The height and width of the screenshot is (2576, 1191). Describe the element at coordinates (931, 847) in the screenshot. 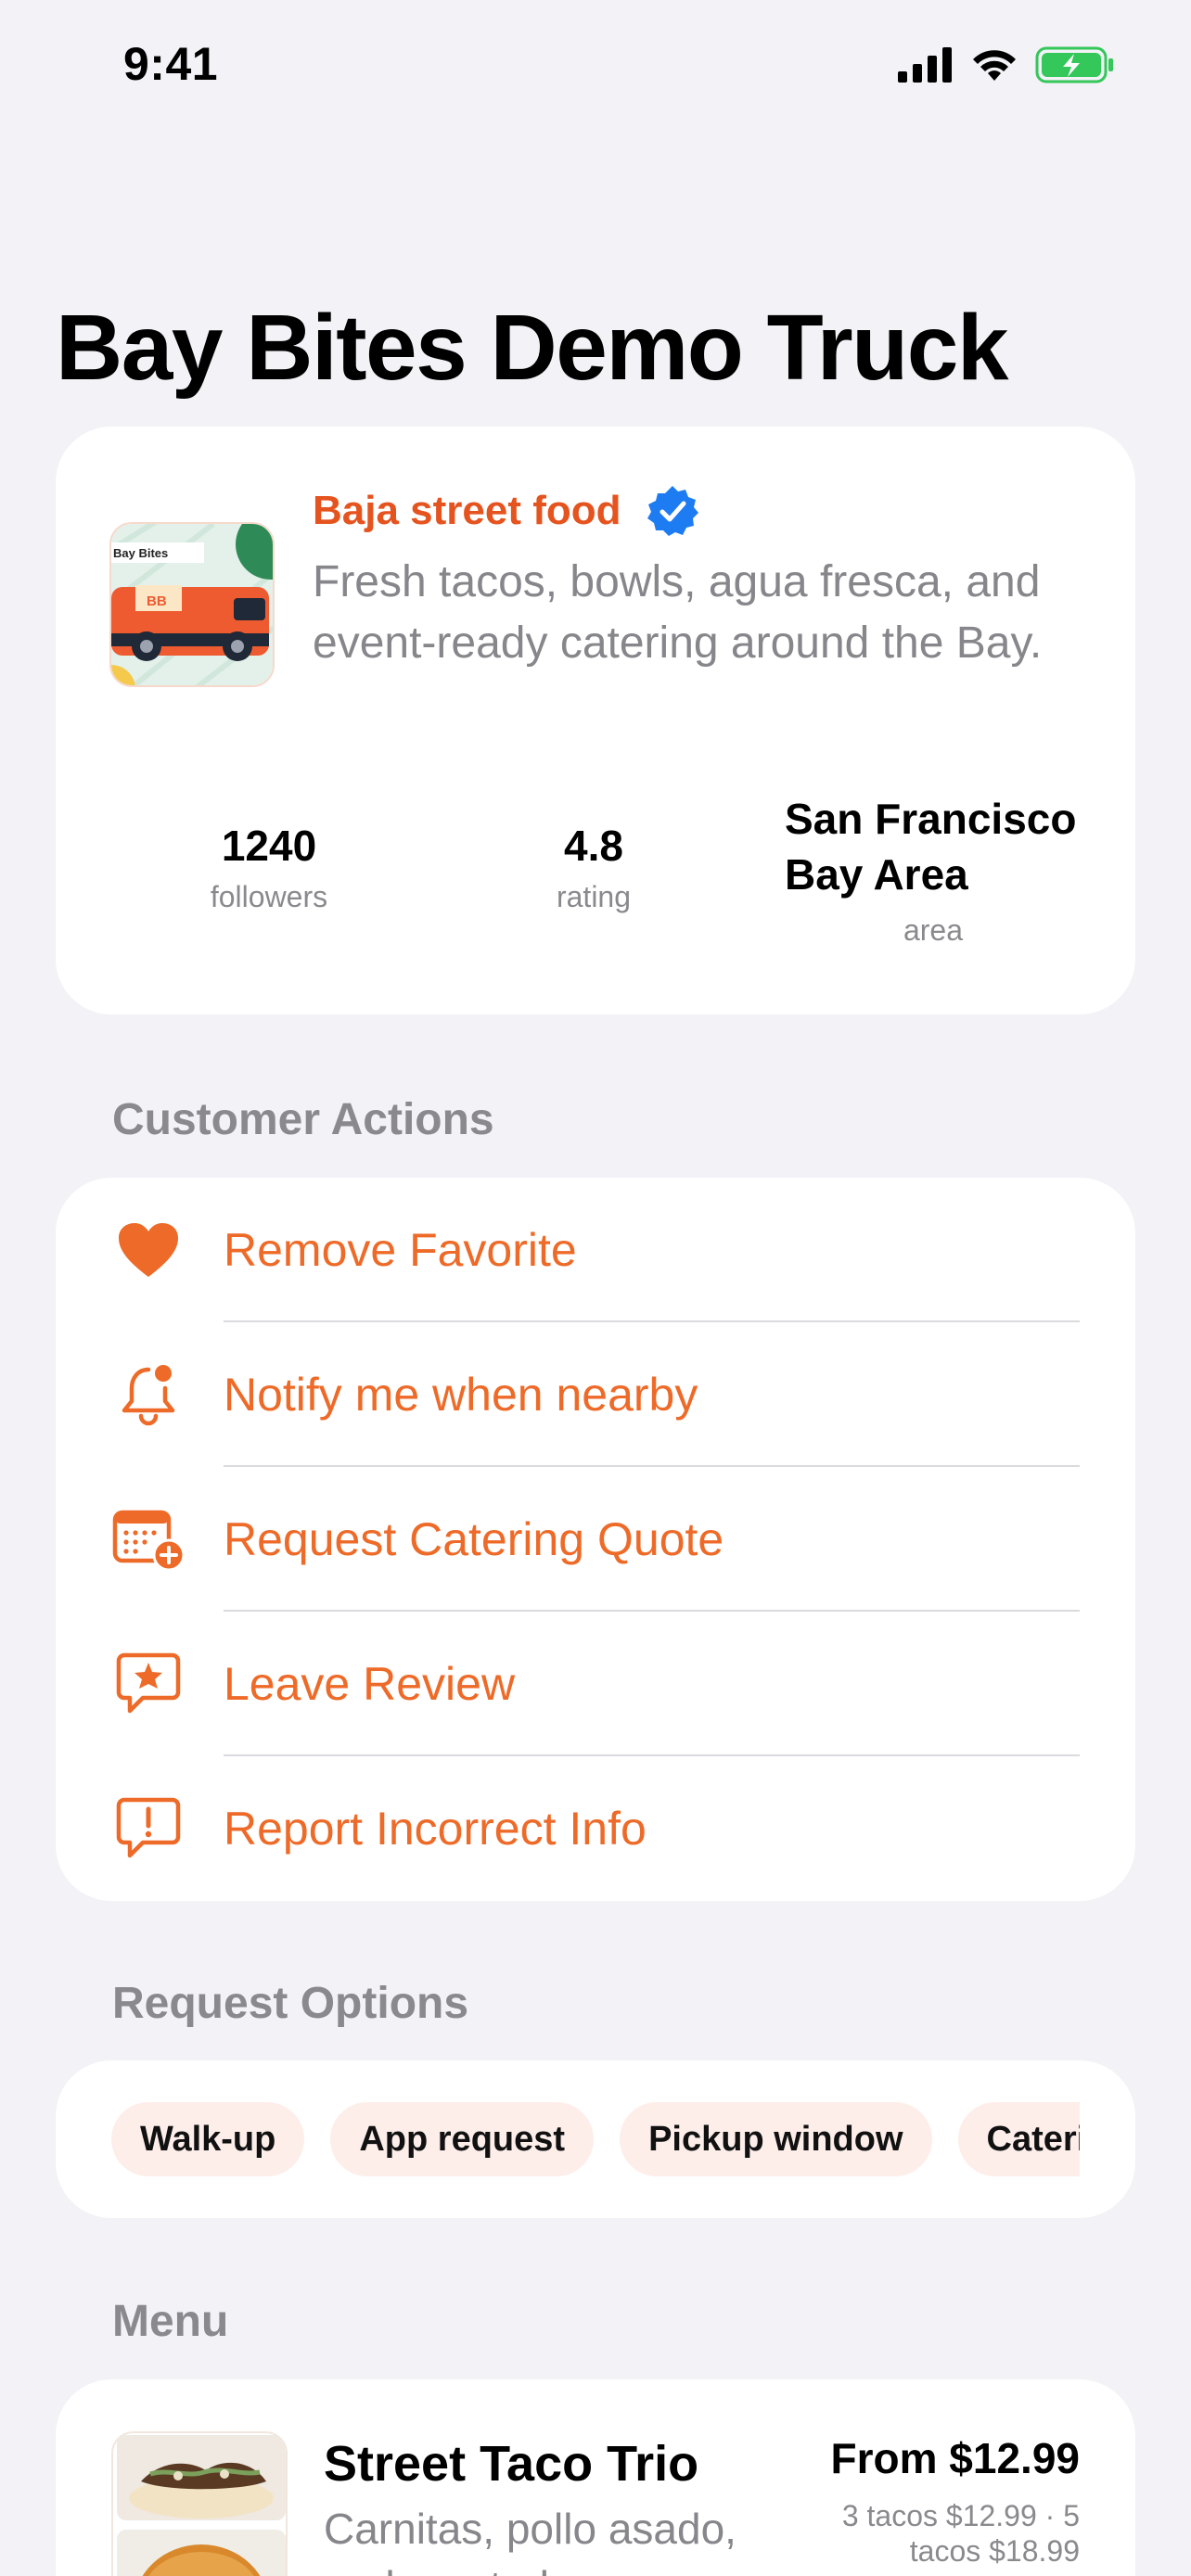

I see `area-value: San Francisco Bay Area` at that location.